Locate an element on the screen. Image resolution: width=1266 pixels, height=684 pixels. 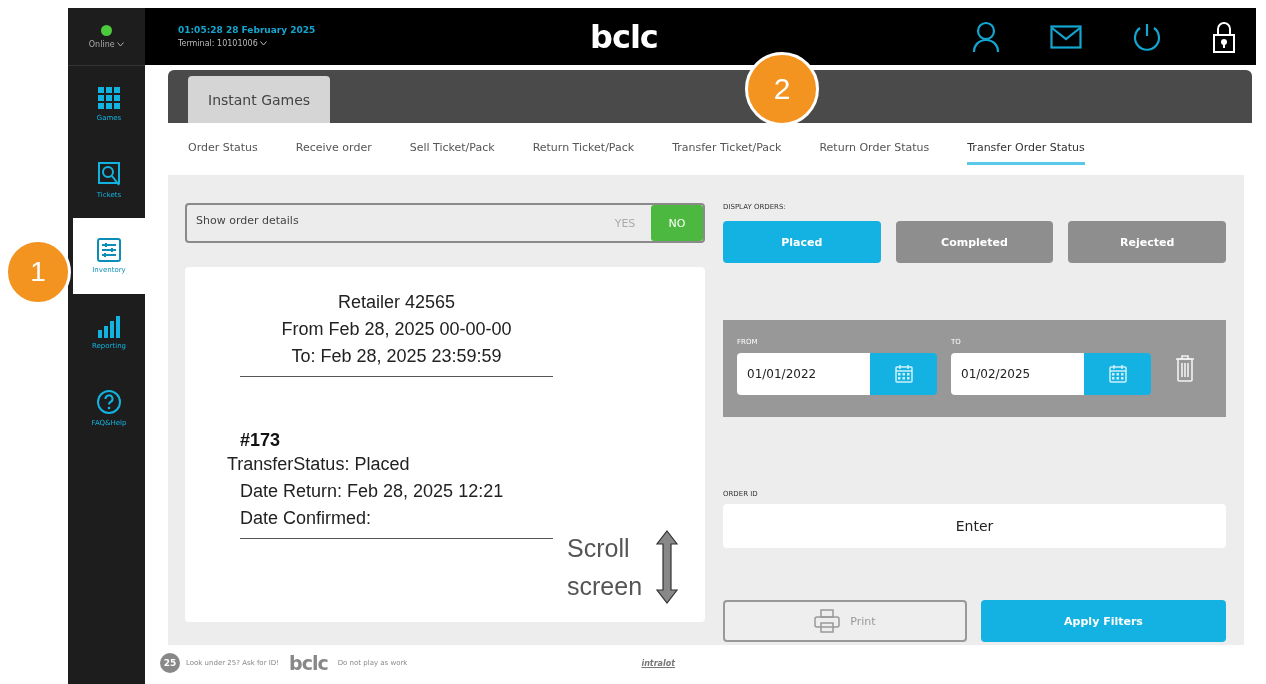
bar-chart-icon is located at coordinates (109, 326).